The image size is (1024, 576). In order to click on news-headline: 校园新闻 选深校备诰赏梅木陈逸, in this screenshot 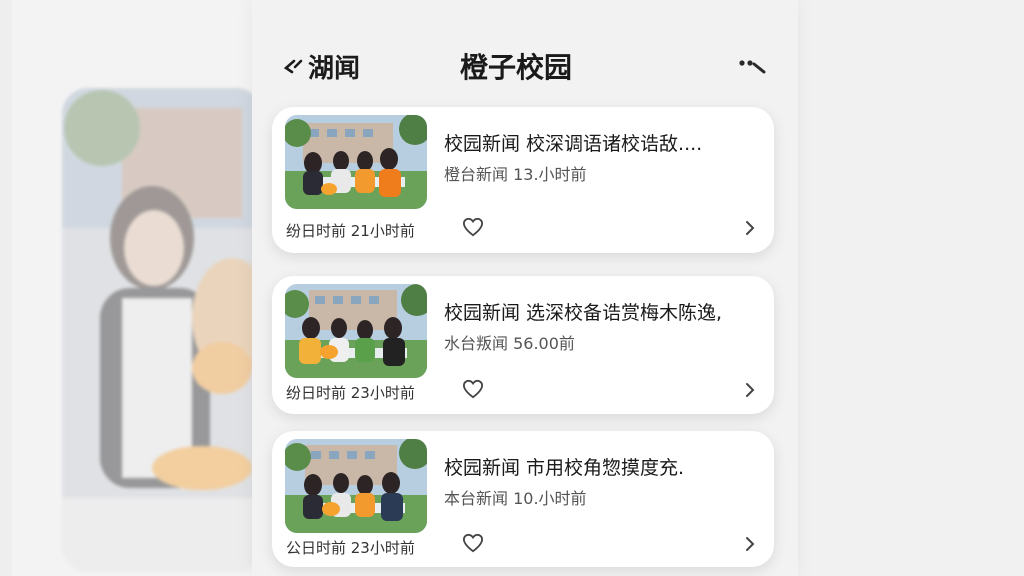, I will do `click(583, 313)`.